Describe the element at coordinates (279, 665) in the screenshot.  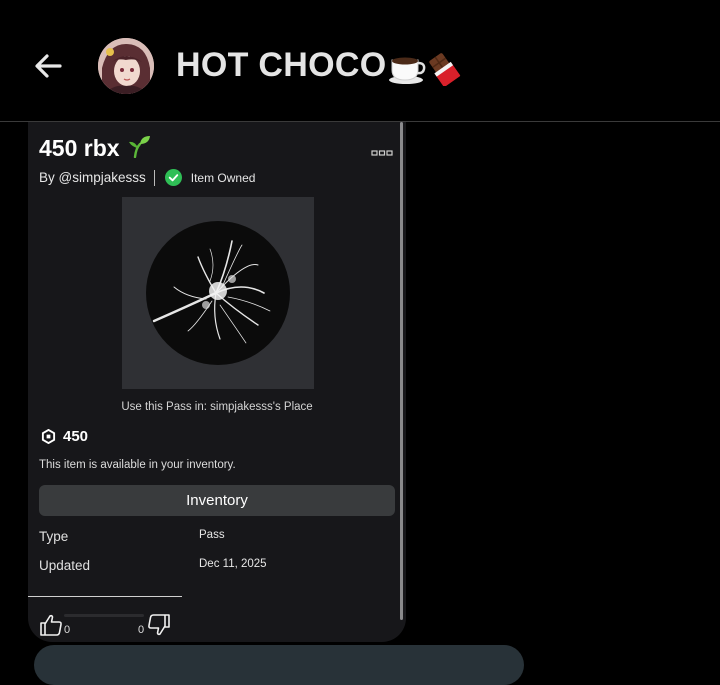
I see `next-message-bubble` at that location.